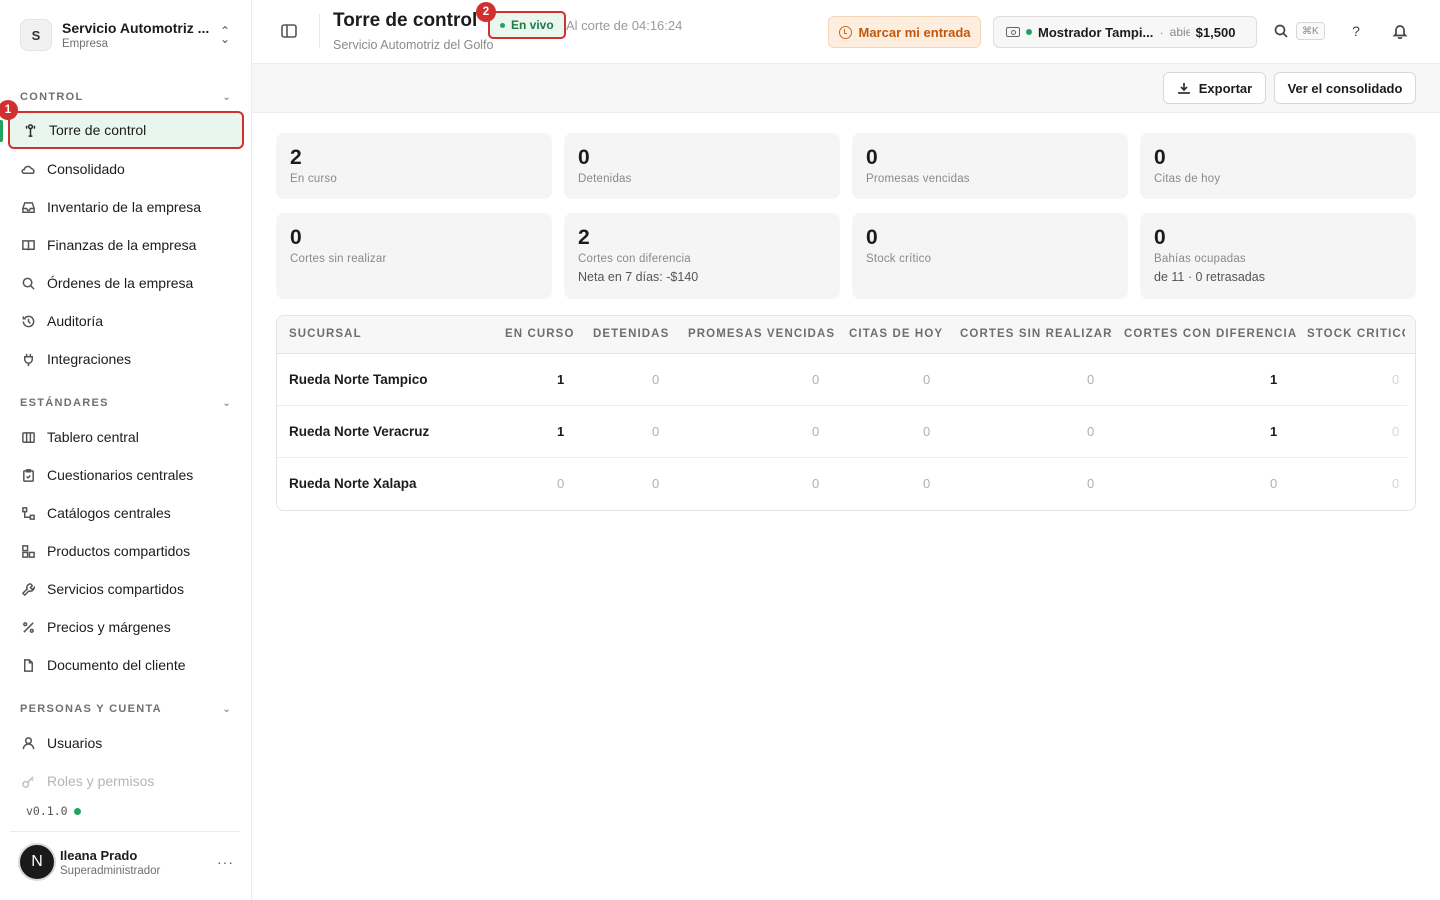 This screenshot has height=900, width=1440. What do you see at coordinates (842, 380) in the screenshot?
I see `table-row: Rueda Norte Tampico 1 0 0 0 0 1 0` at bounding box center [842, 380].